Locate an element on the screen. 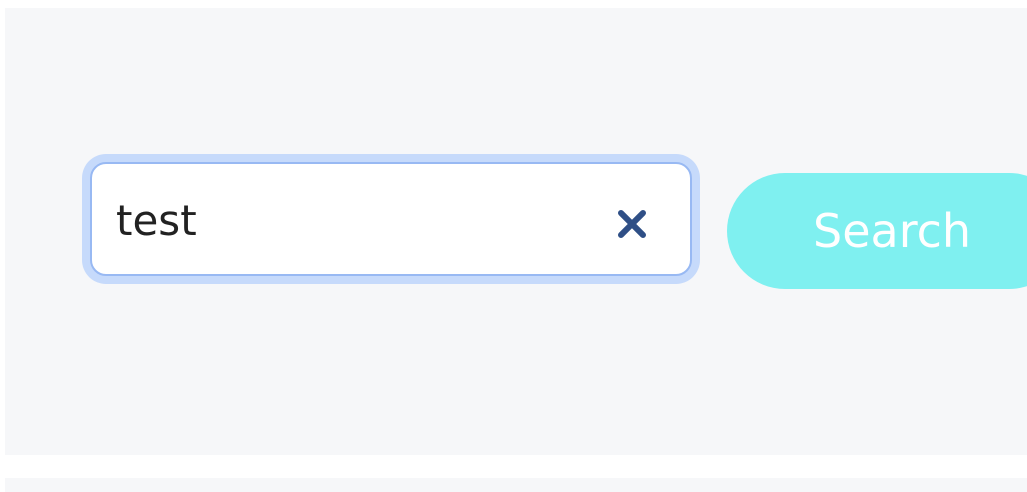  search-field is located at coordinates (391, 219).